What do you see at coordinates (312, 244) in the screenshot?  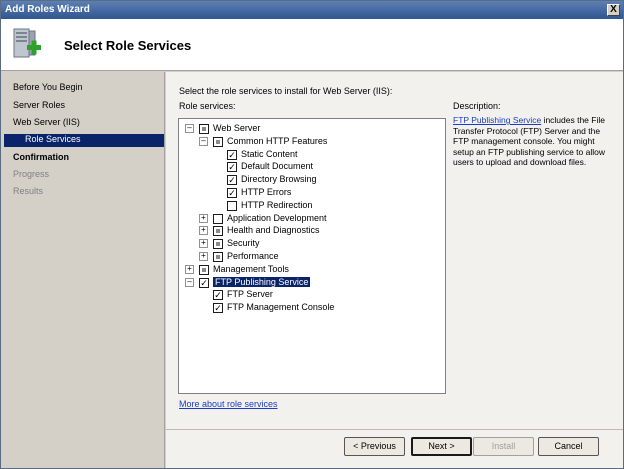 I see `tree-row: + Security` at bounding box center [312, 244].